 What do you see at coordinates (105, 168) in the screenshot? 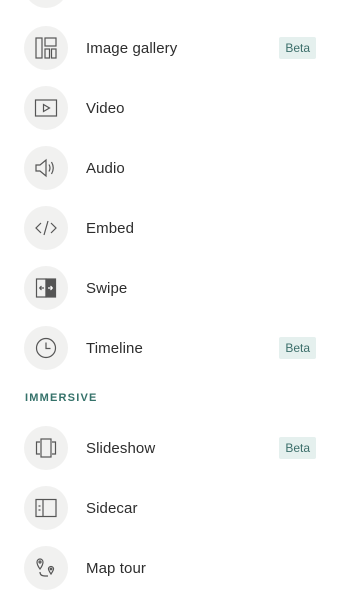
I see `item-label: Audio` at bounding box center [105, 168].